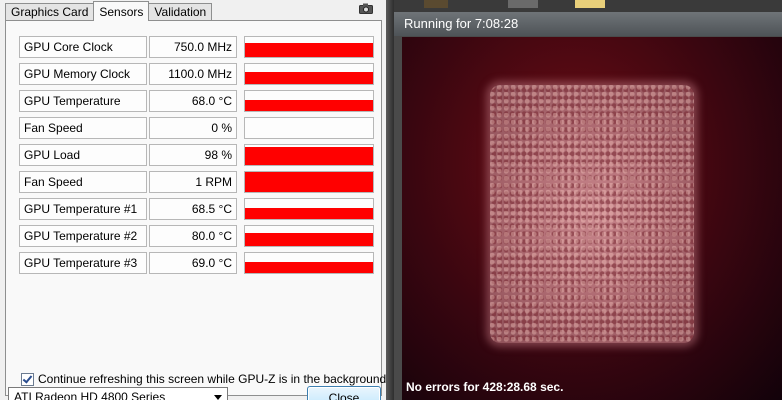 The width and height of the screenshot is (782, 400). Describe the element at coordinates (193, 47) in the screenshot. I see `sensor-value: 750.0 MHz` at that location.